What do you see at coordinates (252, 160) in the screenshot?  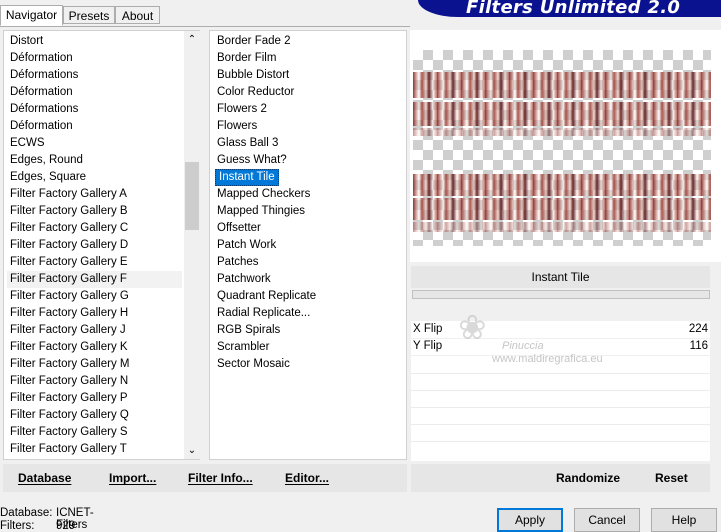 I see `filter-item: Guess What?` at bounding box center [252, 160].